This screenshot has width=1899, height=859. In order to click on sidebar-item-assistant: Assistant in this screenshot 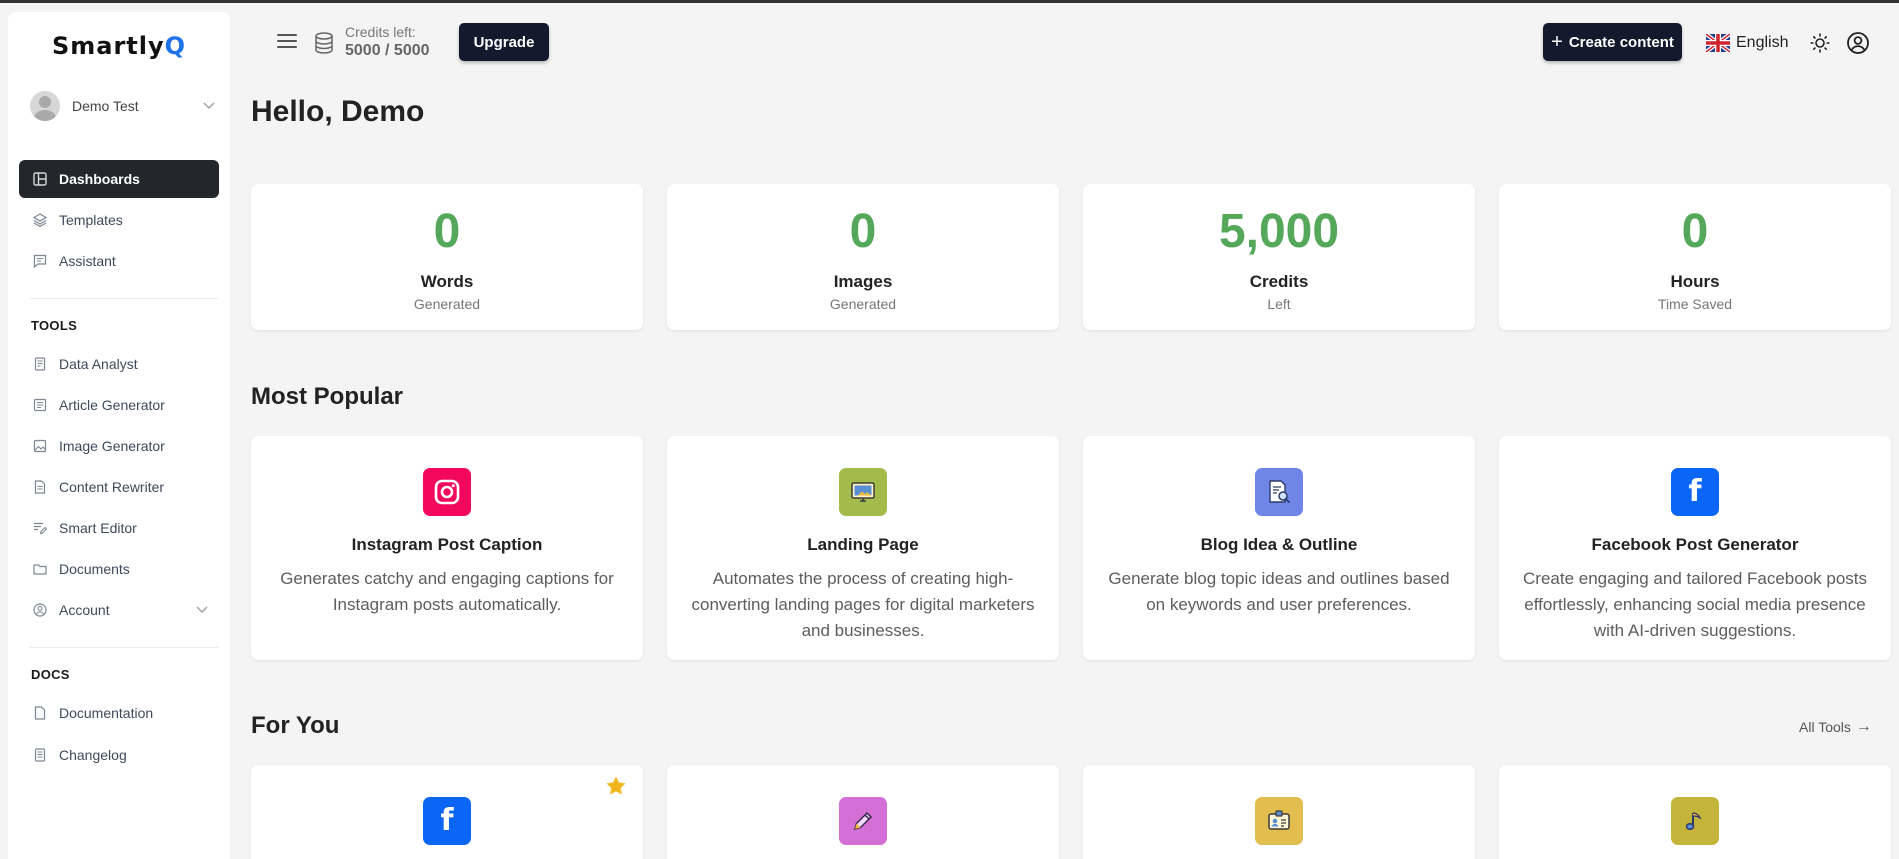, I will do `click(119, 261)`.